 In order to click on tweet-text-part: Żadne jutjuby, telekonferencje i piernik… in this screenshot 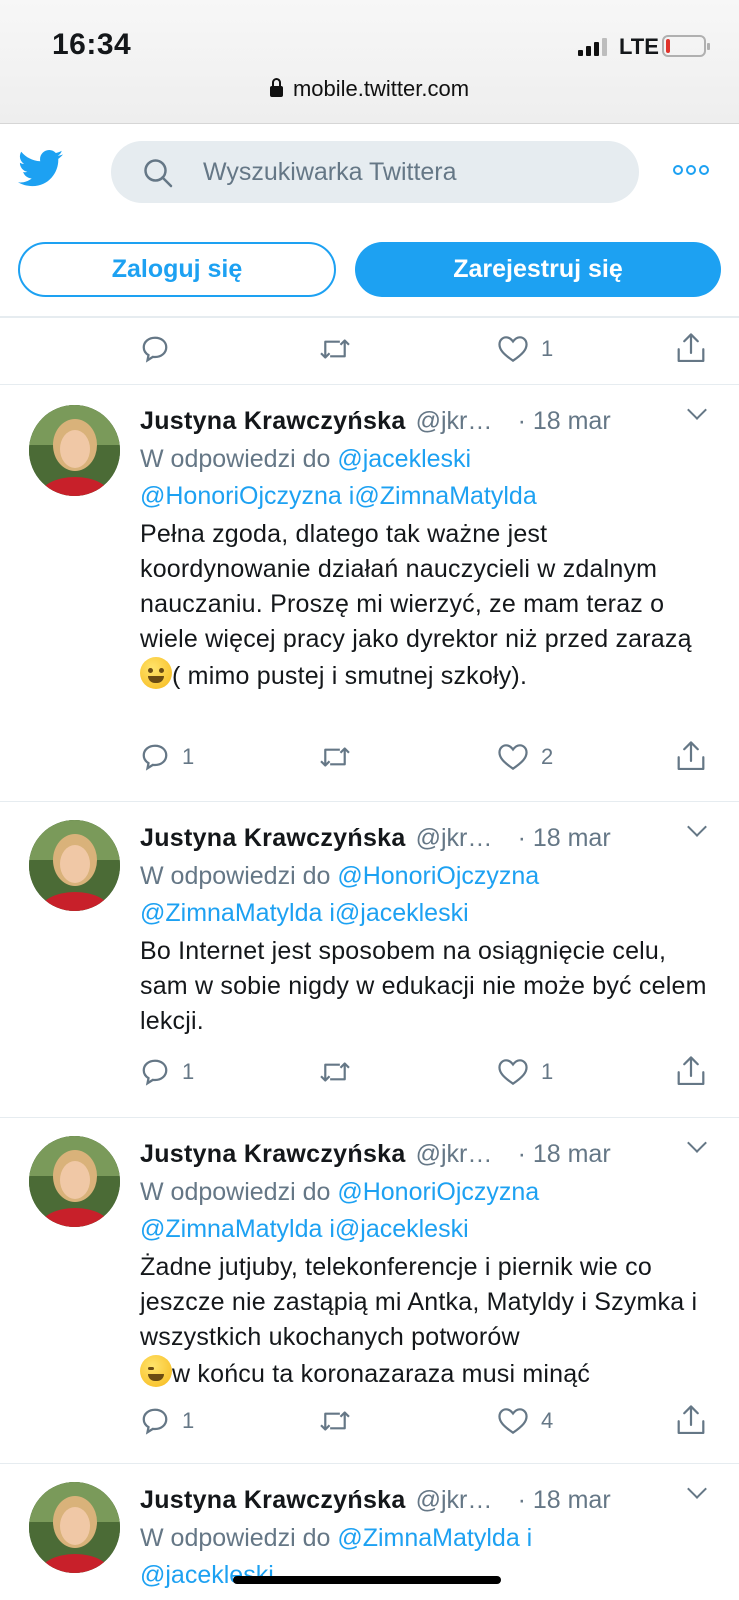, I will do `click(419, 1302)`.